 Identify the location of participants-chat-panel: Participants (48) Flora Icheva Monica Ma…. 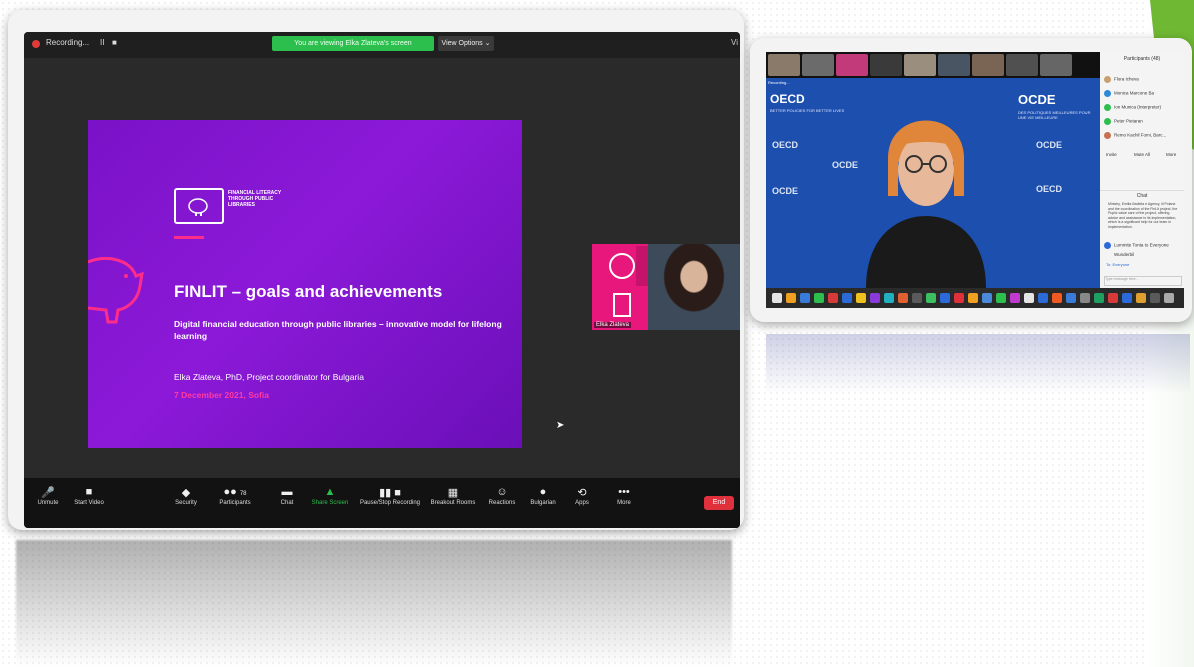
(1142, 170).